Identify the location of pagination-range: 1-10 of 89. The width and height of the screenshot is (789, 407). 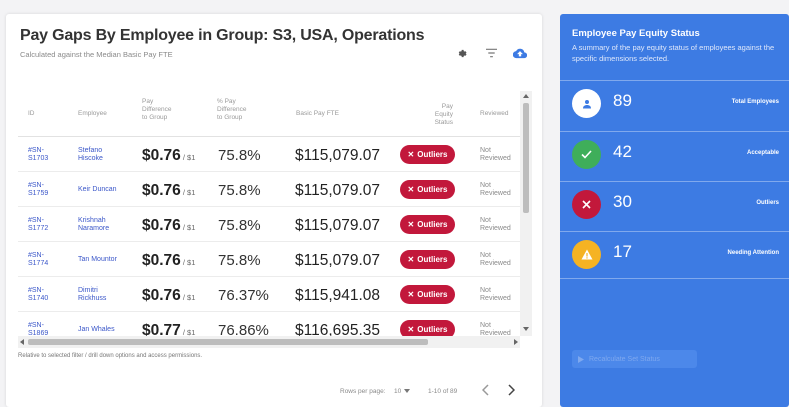
(443, 391).